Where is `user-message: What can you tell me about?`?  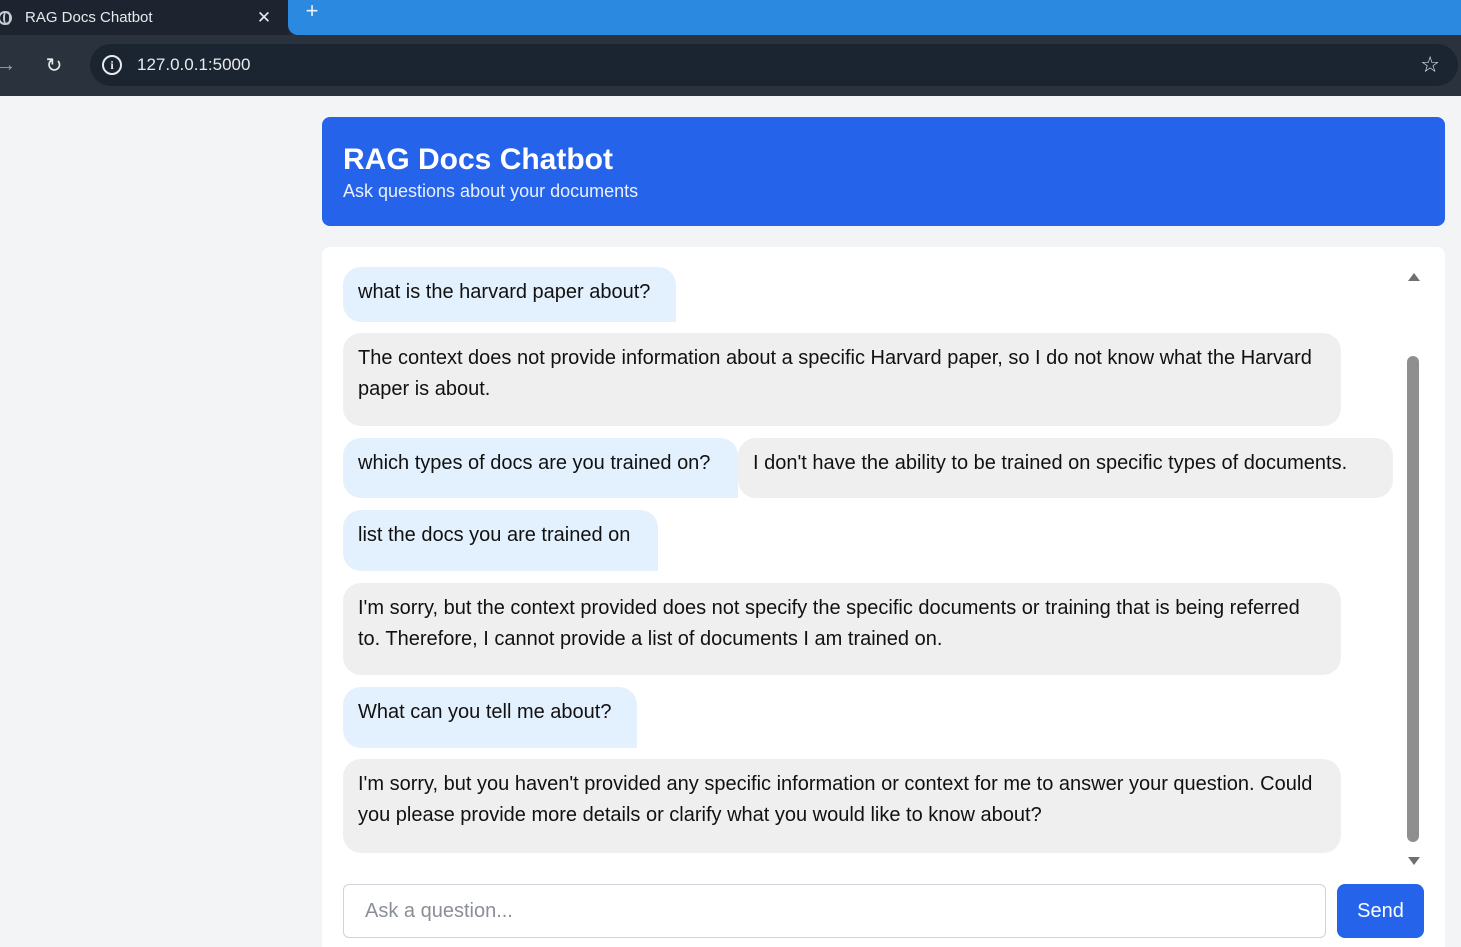
user-message: What can you tell me about? is located at coordinates (490, 717).